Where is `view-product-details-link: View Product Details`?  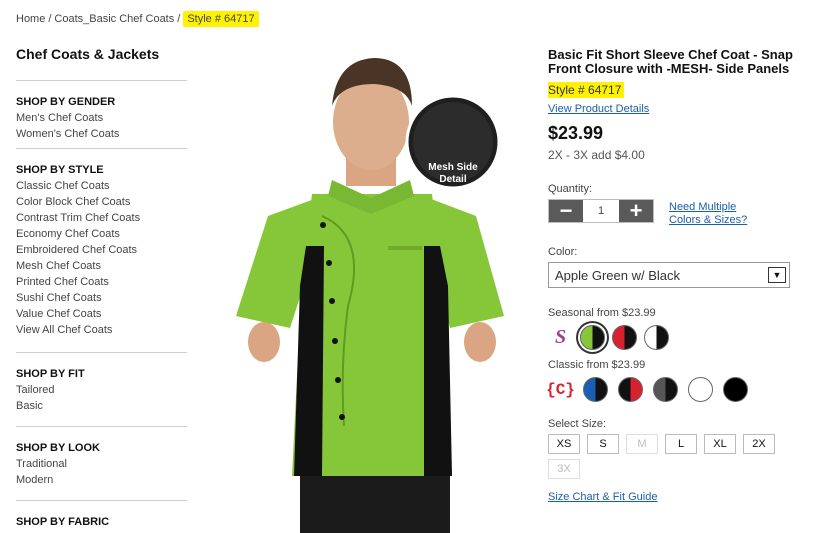
view-product-details-link: View Product Details is located at coordinates (598, 109).